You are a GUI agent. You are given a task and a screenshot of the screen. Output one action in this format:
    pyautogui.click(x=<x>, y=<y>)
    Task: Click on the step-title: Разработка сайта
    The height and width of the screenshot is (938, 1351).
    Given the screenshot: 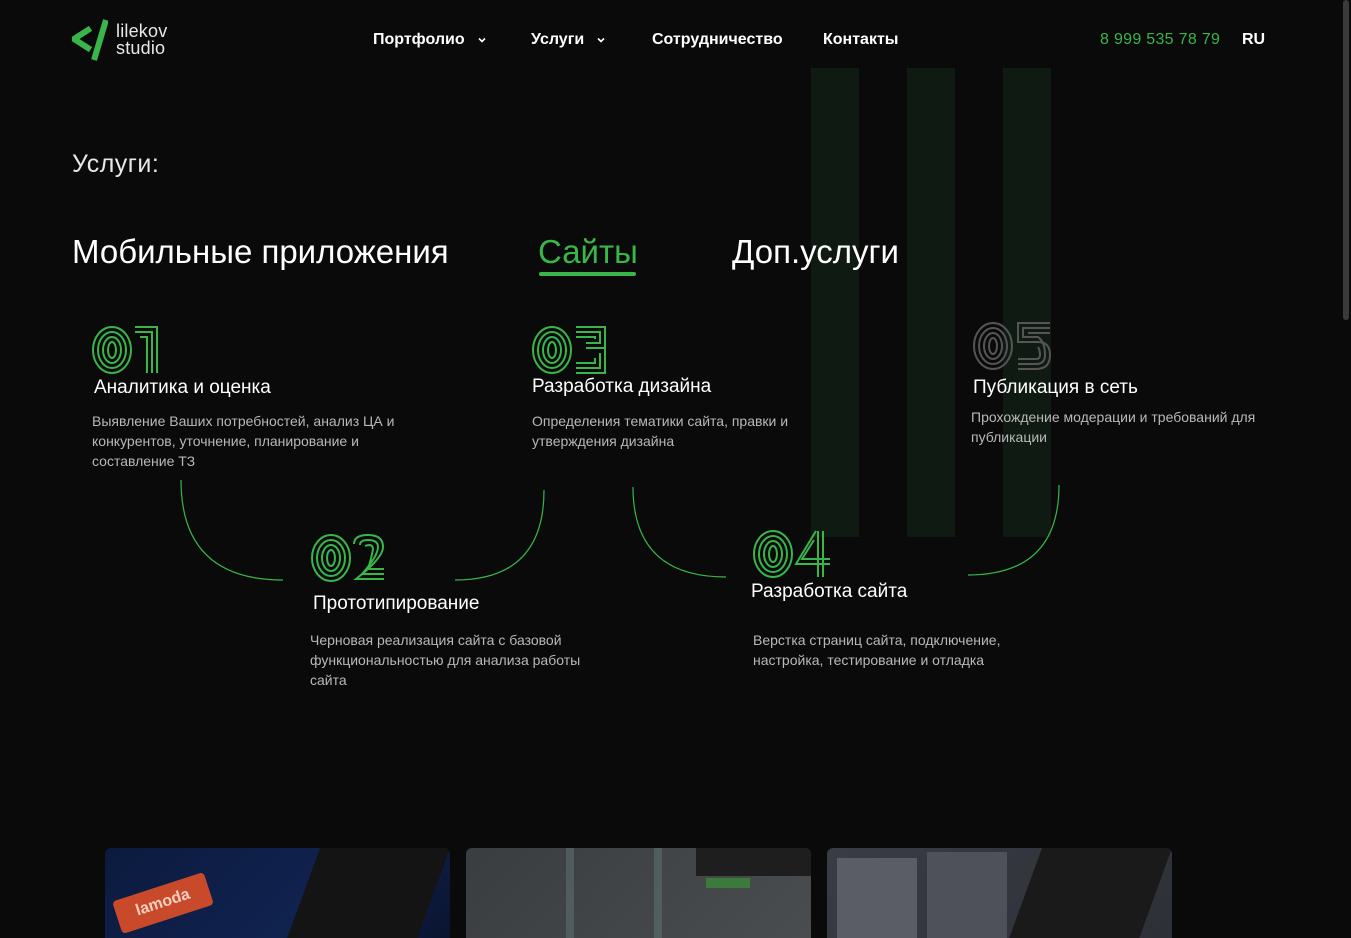 What is the action you would take?
    pyautogui.click(x=829, y=591)
    